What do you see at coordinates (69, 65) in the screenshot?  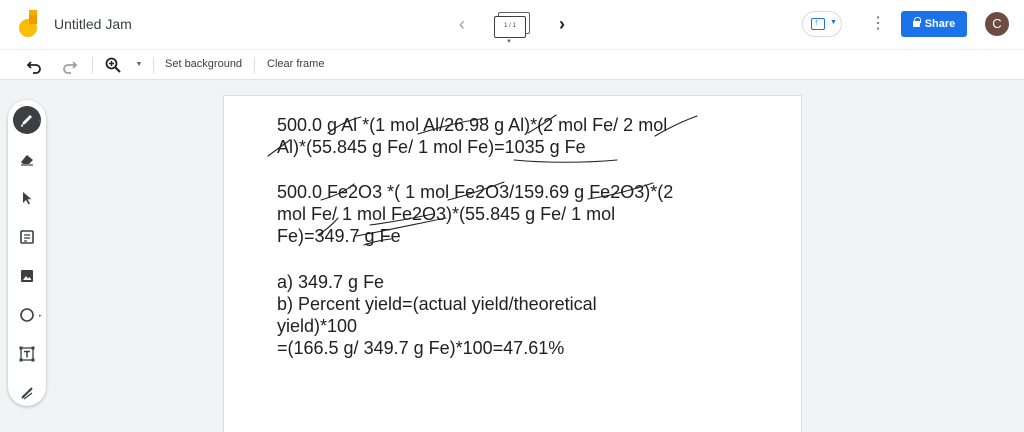 I see `redo-icon` at bounding box center [69, 65].